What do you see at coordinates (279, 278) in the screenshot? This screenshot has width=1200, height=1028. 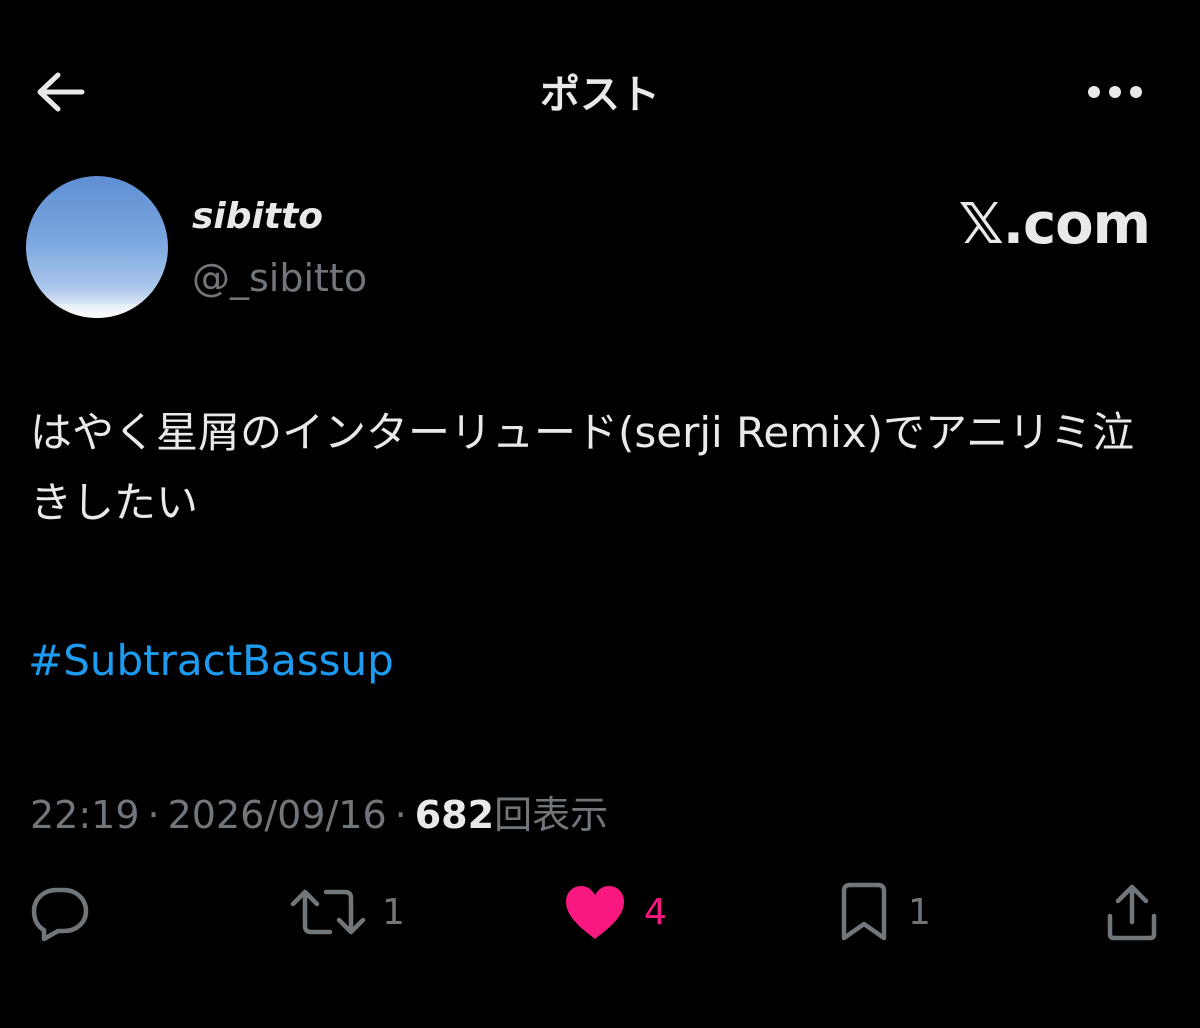 I see `author-handle: @_sibitto` at bounding box center [279, 278].